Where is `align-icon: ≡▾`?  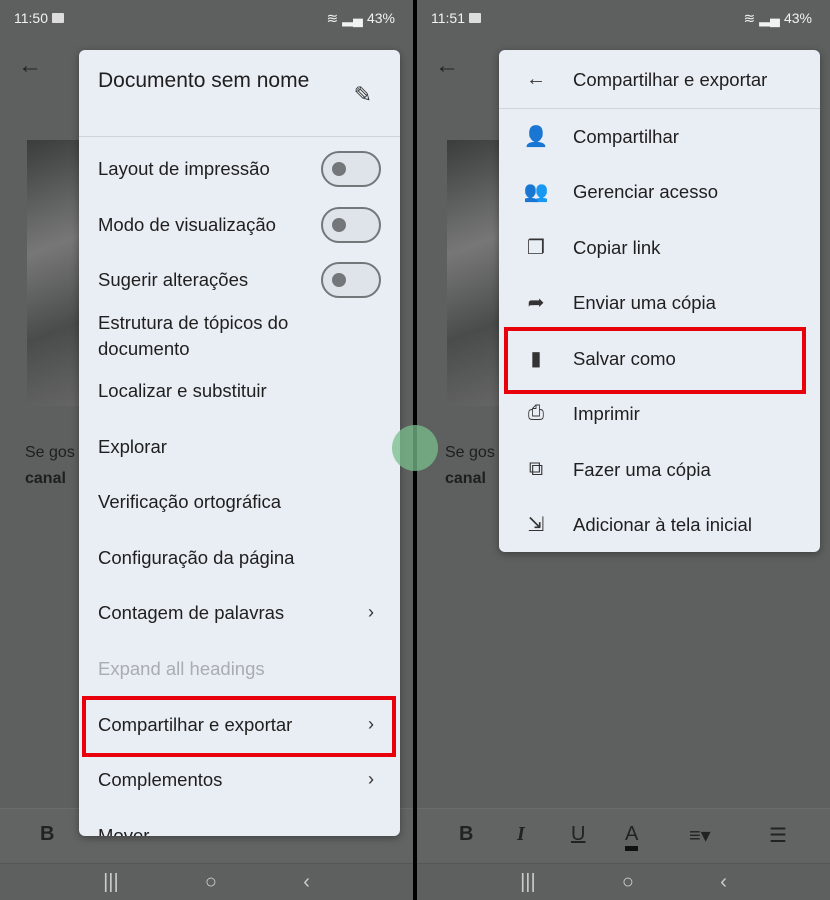
align-icon: ≡▾ is located at coordinates (700, 835).